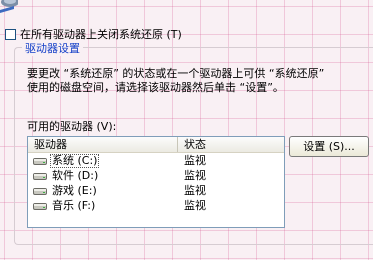 This screenshot has height=260, width=373. What do you see at coordinates (103, 206) in the screenshot?
I see `drive-cell: 音乐 (F:)` at bounding box center [103, 206].